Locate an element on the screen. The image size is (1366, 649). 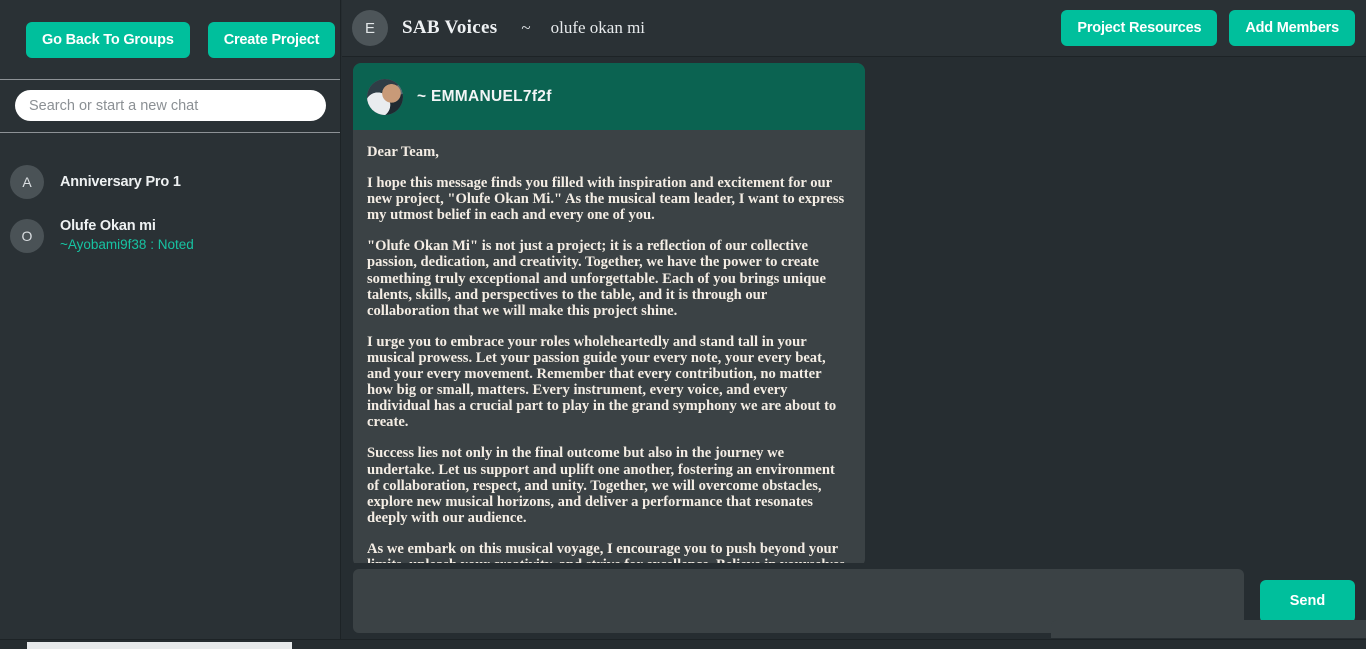
project-subtitle: olufe okan mi is located at coordinates (598, 27).